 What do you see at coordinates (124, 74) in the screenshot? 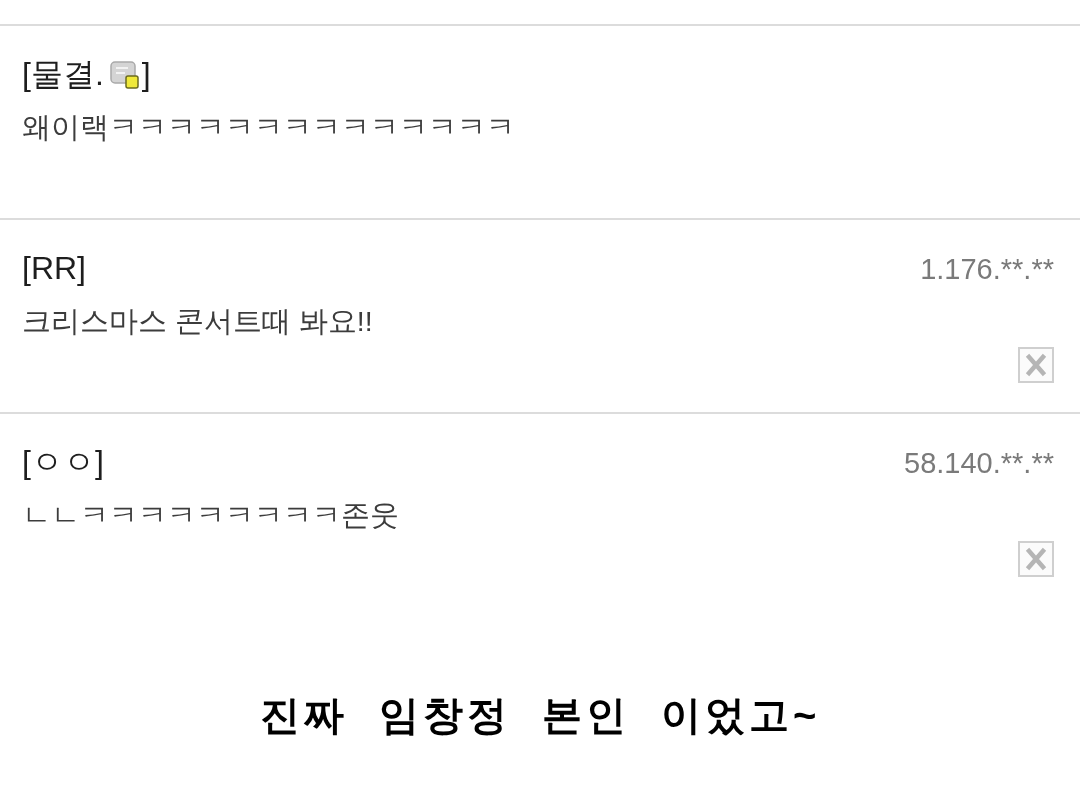
I see `note-icon` at bounding box center [124, 74].